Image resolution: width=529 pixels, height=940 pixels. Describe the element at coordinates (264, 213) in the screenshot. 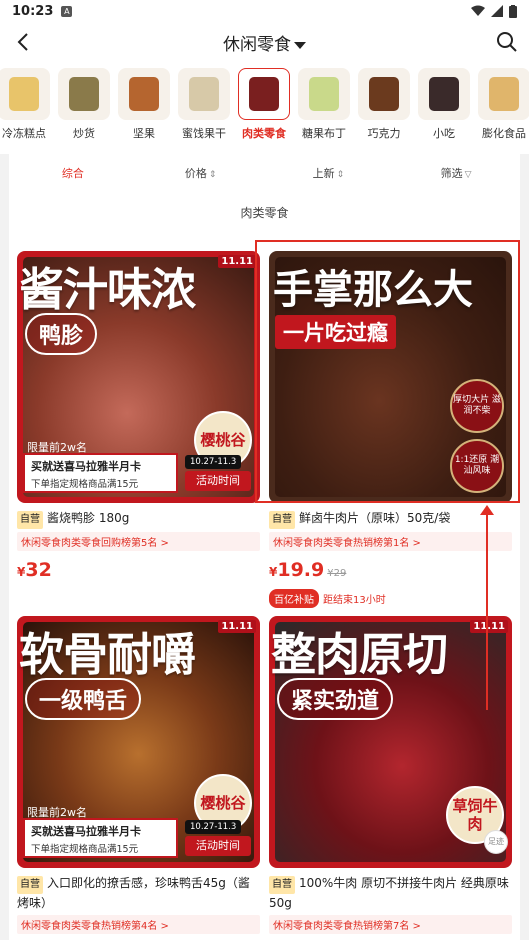

I see `section-title: 肉类零食` at that location.